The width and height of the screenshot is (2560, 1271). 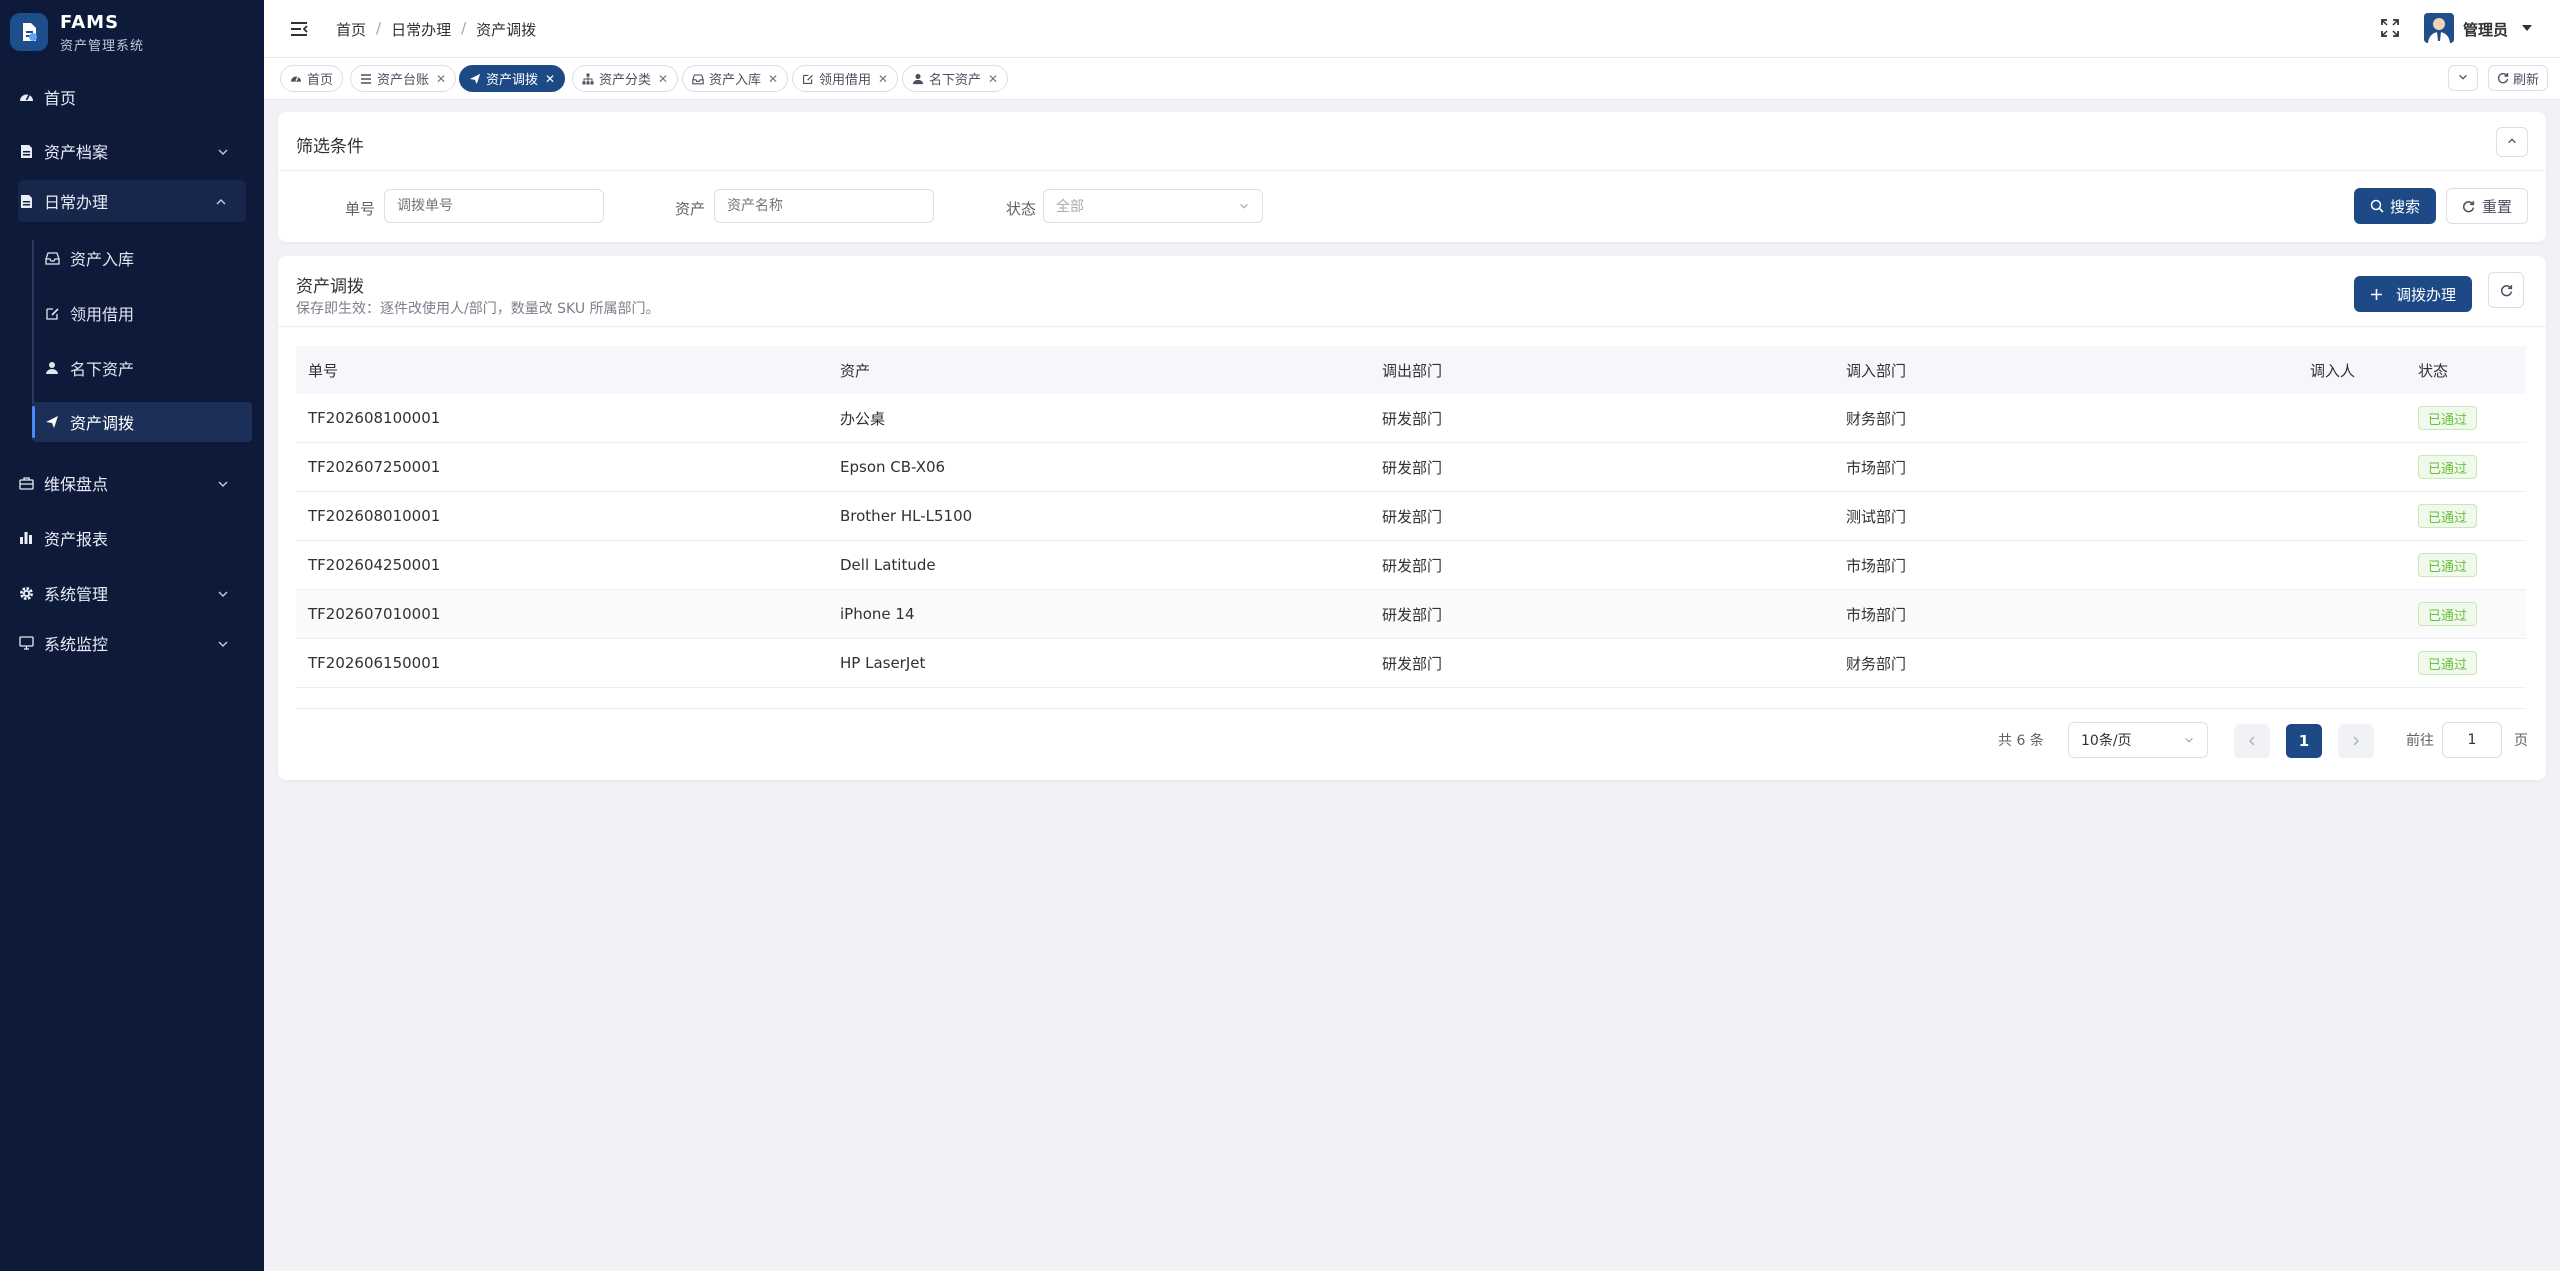 What do you see at coordinates (2377, 294) in the screenshot?
I see `plus-icon` at bounding box center [2377, 294].